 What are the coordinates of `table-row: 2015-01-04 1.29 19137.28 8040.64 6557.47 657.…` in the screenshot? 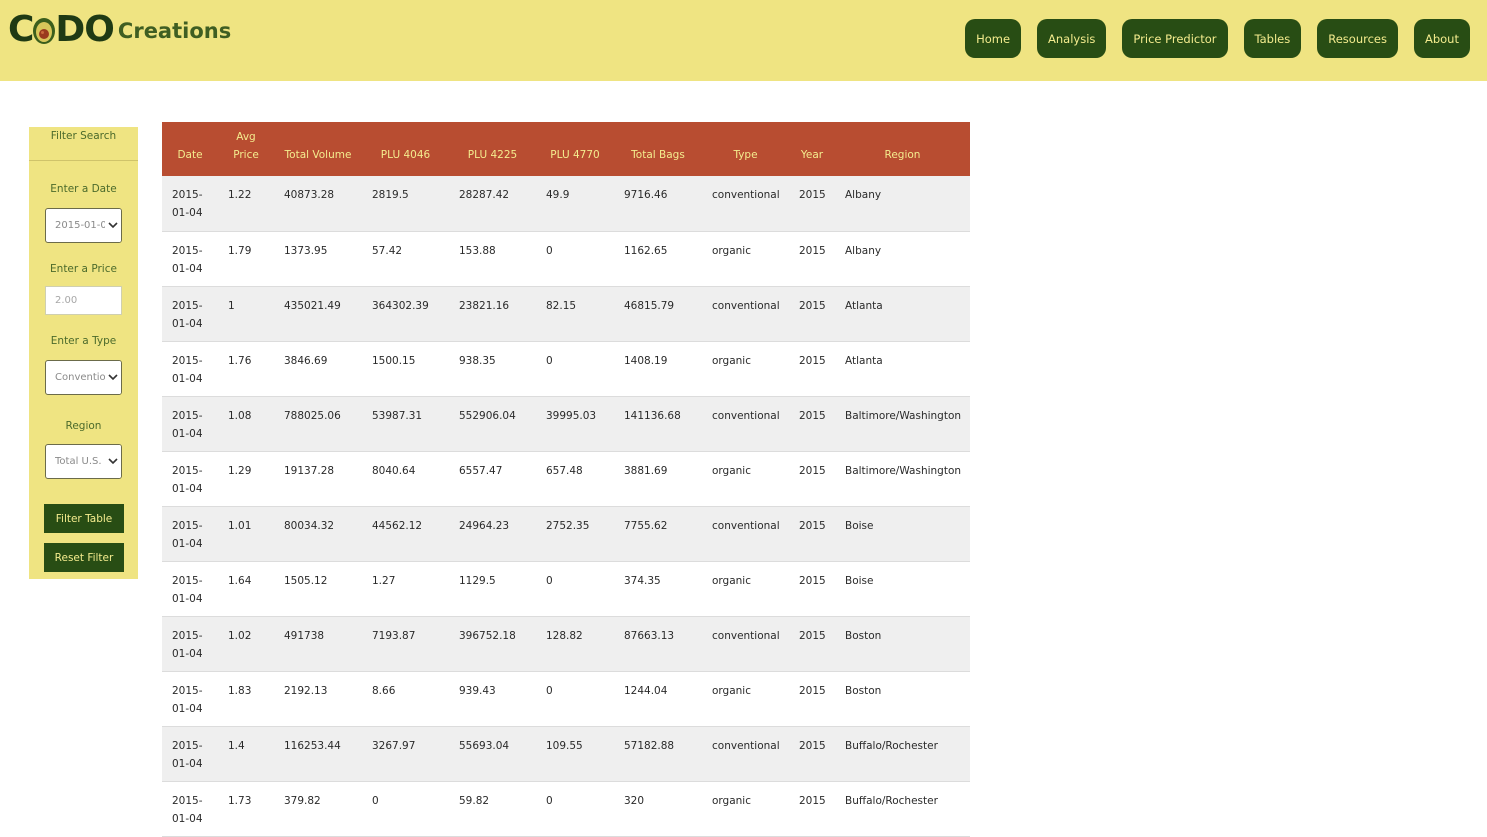 It's located at (566, 479).